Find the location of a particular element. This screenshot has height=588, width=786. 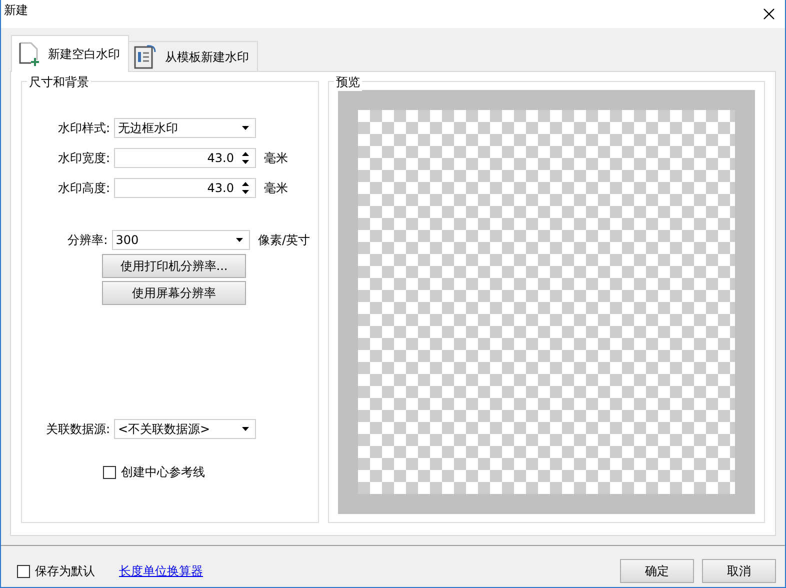

dropdown: <不关联数据源> is located at coordinates (185, 429).